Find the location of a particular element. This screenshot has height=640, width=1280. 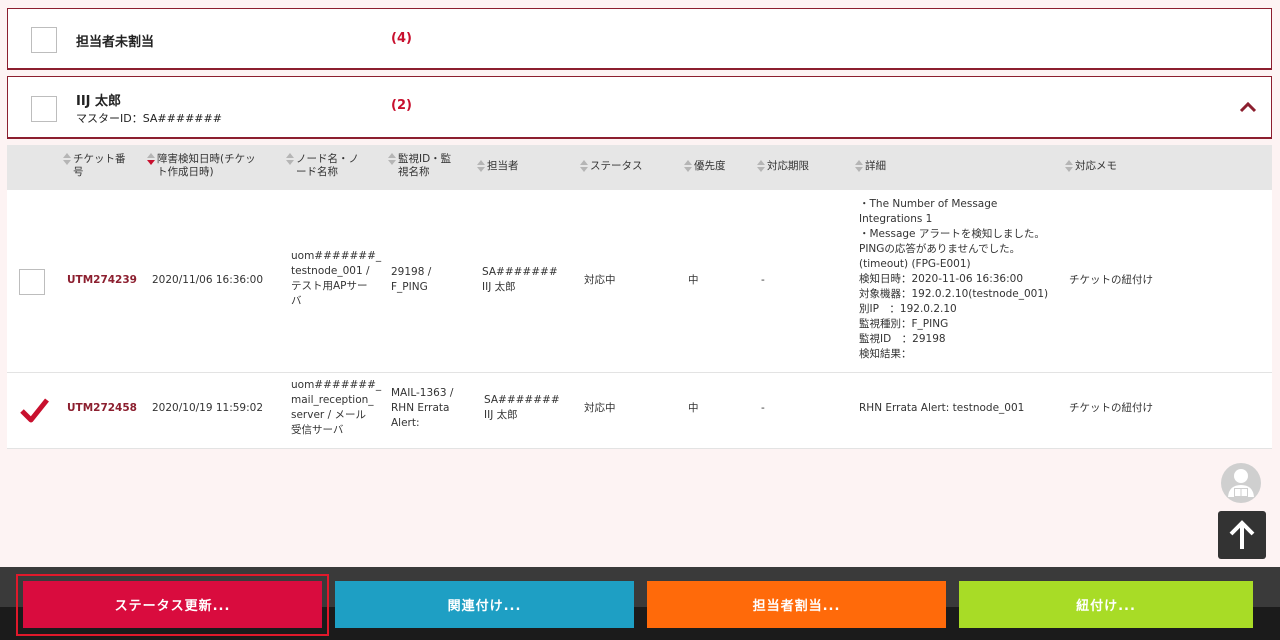

checkmark-icon is located at coordinates (34, 410).